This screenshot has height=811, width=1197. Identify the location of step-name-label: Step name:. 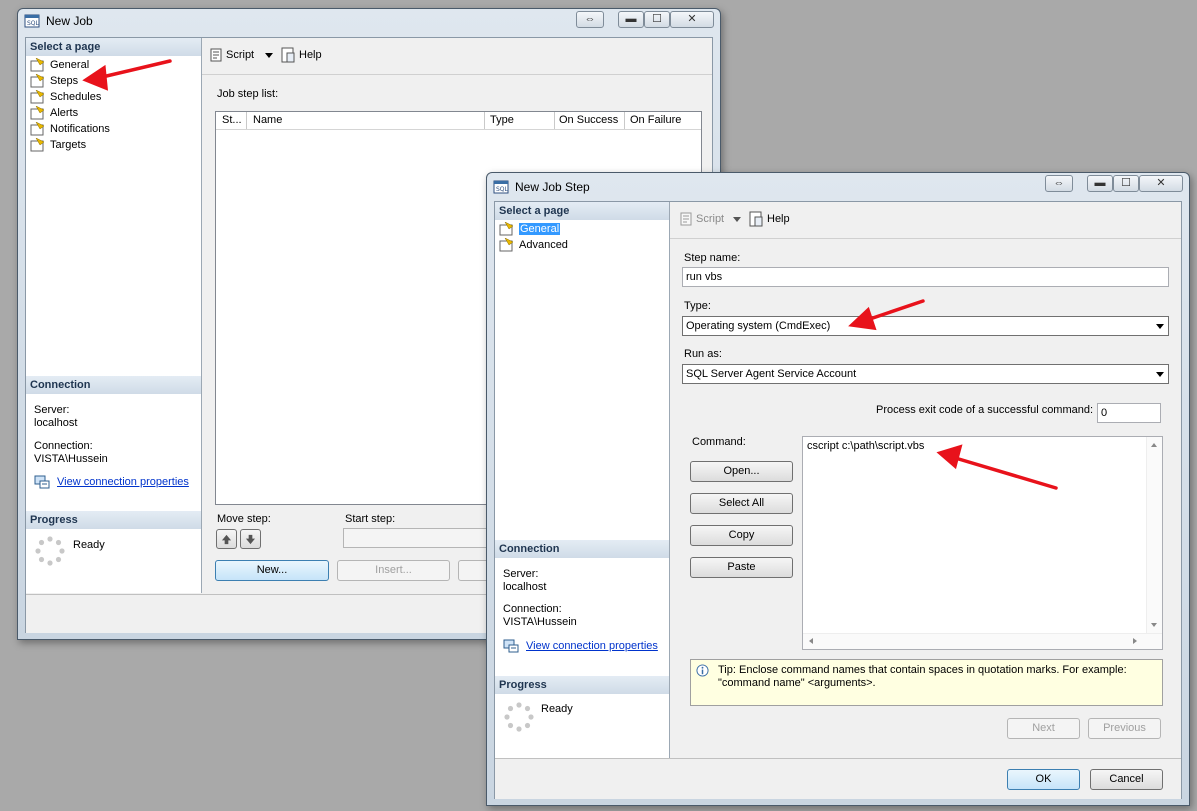
(712, 258).